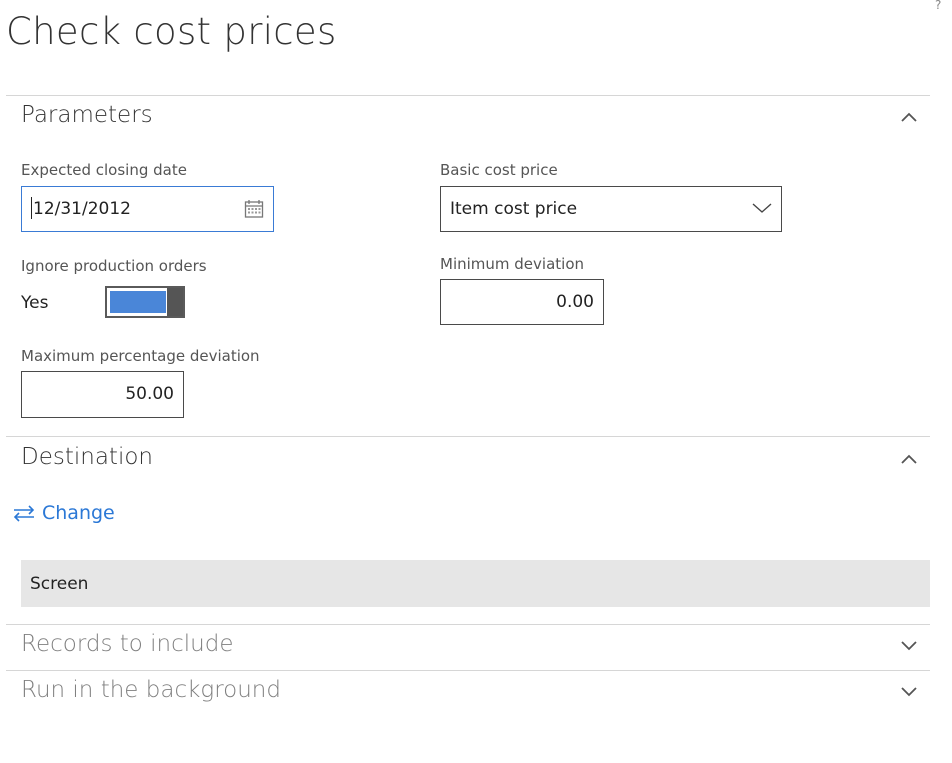 Image resolution: width=952 pixels, height=763 pixels. I want to click on help-glyph: ?, so click(938, 6).